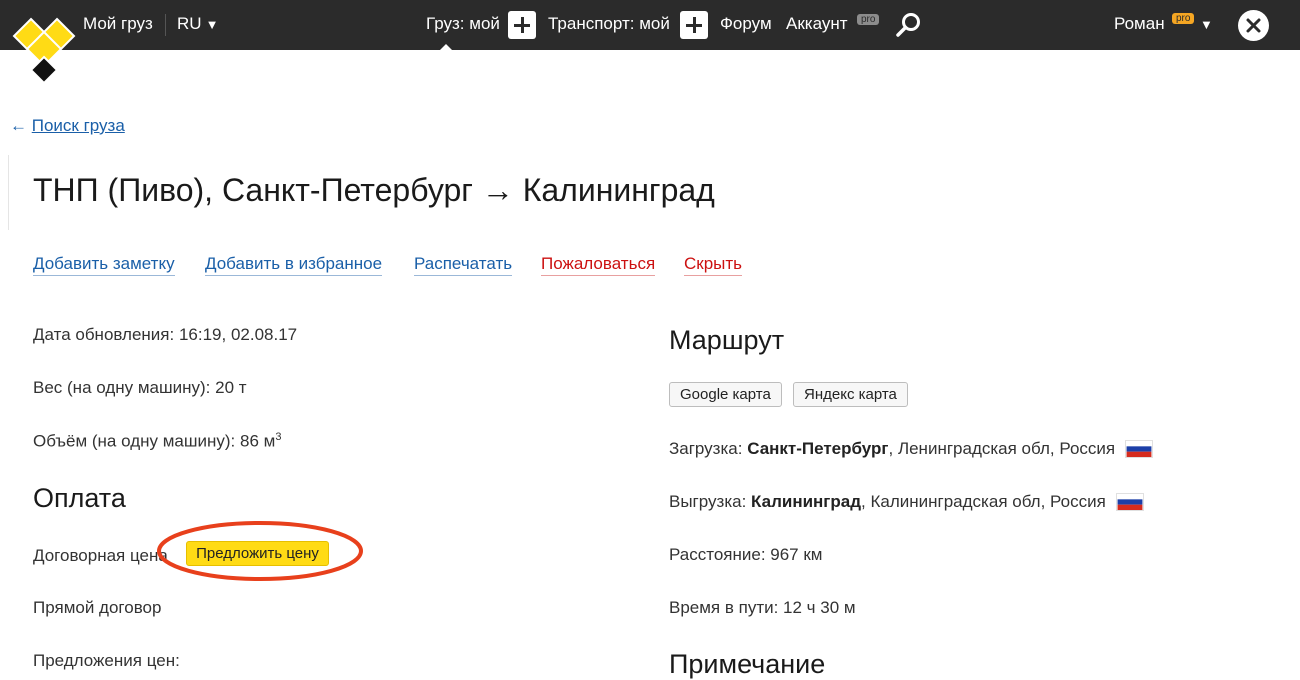  Describe the element at coordinates (257, 553) in the screenshot. I see `offer-price-button: Предложить цену` at that location.